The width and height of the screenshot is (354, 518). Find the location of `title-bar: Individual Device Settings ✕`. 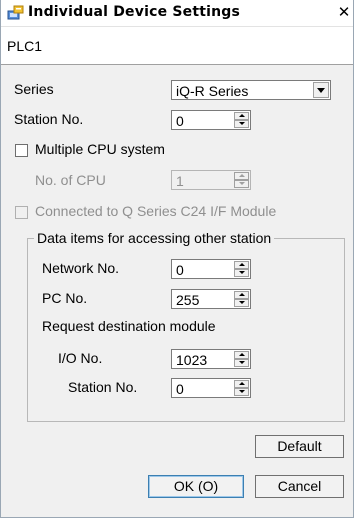

title-bar: Individual Device Settings ✕ is located at coordinates (177, 13).